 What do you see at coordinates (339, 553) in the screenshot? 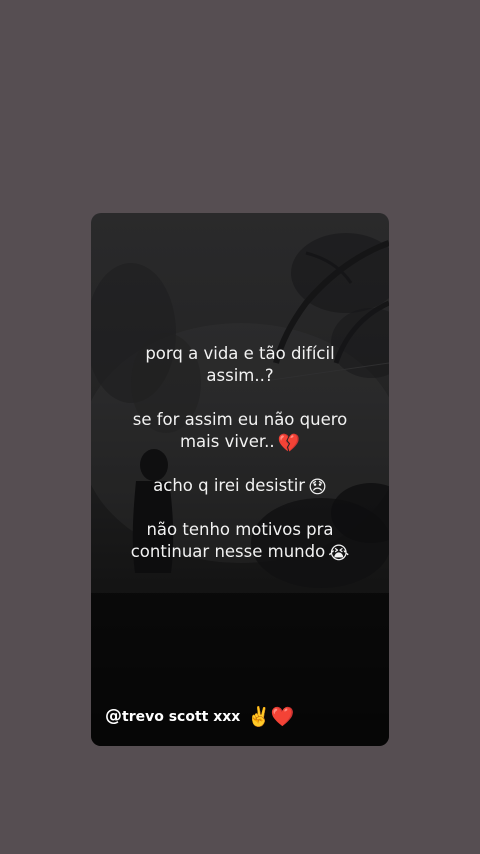
I see `crying-face-icon: 😭` at bounding box center [339, 553].